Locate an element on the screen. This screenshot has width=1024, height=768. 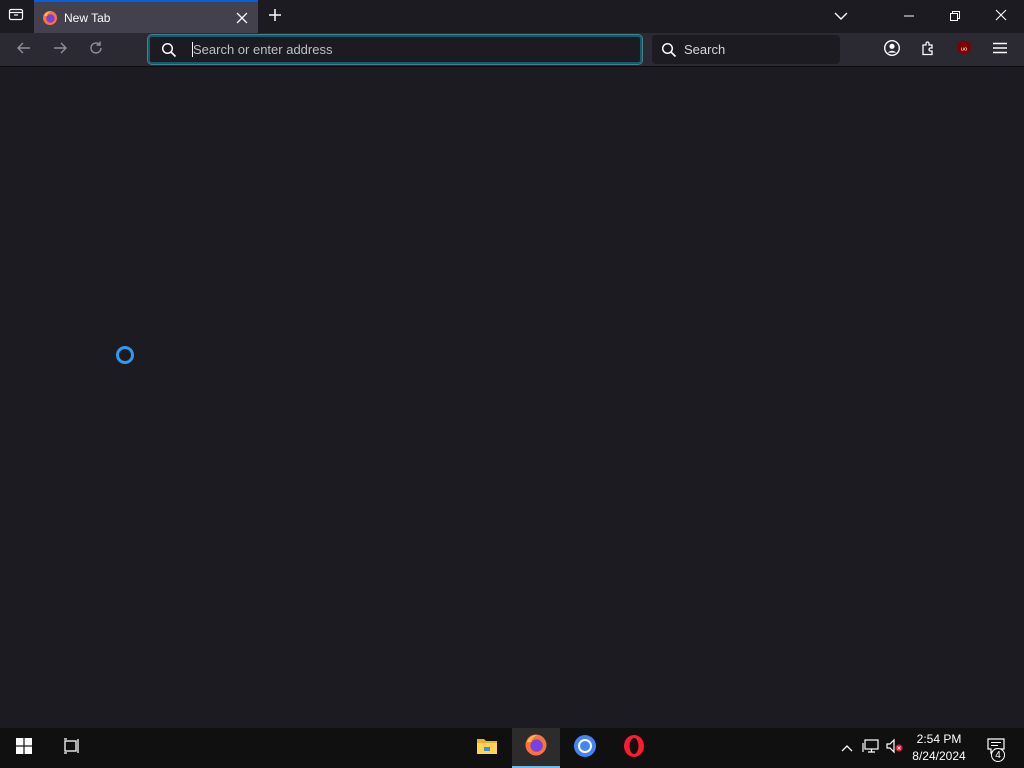
network-icon is located at coordinates (871, 748).